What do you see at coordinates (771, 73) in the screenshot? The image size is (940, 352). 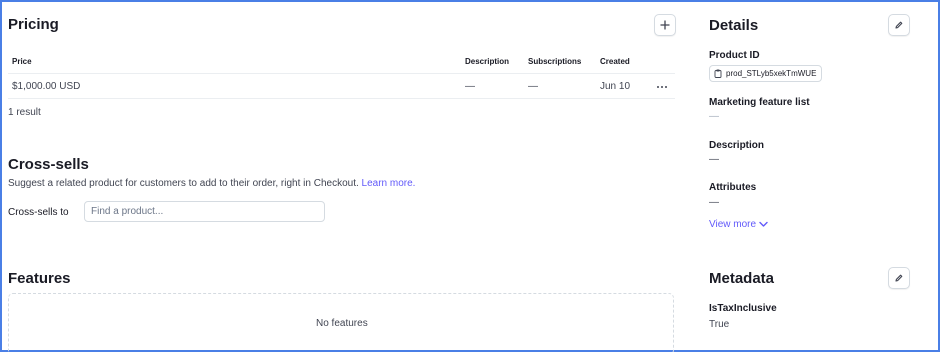 I see `product-id-value: prod_STLyb5xekTmWUE` at bounding box center [771, 73].